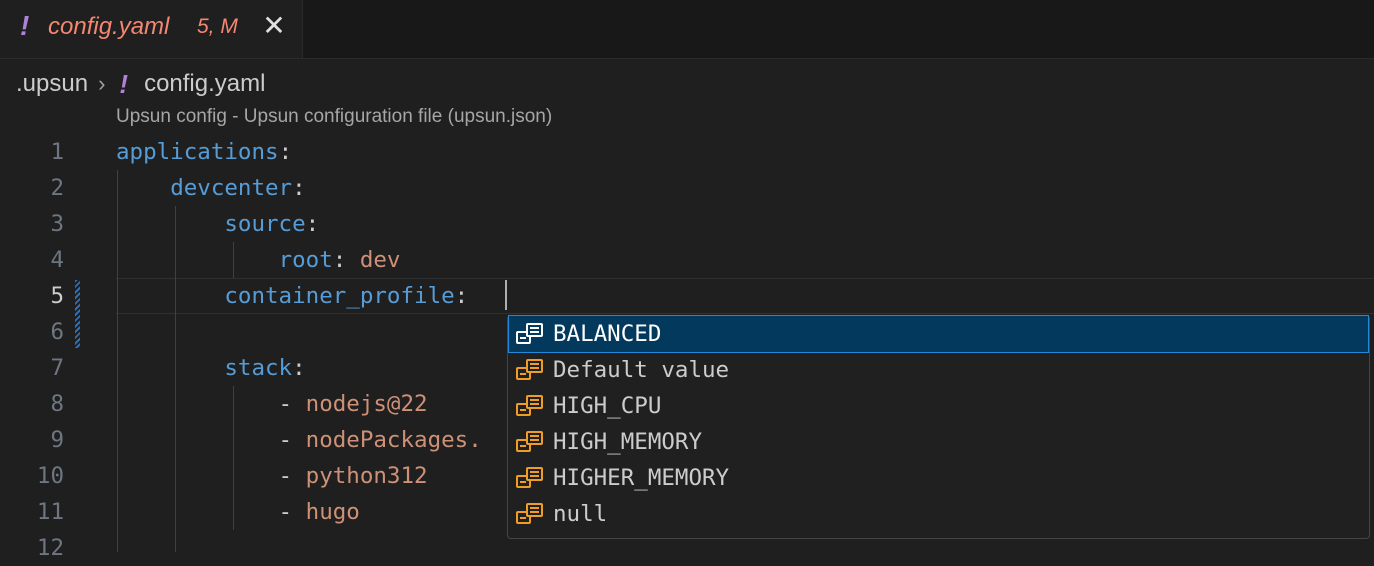 Image resolution: width=1374 pixels, height=566 pixels. What do you see at coordinates (687, 188) in the screenshot?
I see `code-line: 2 devcenter:` at bounding box center [687, 188].